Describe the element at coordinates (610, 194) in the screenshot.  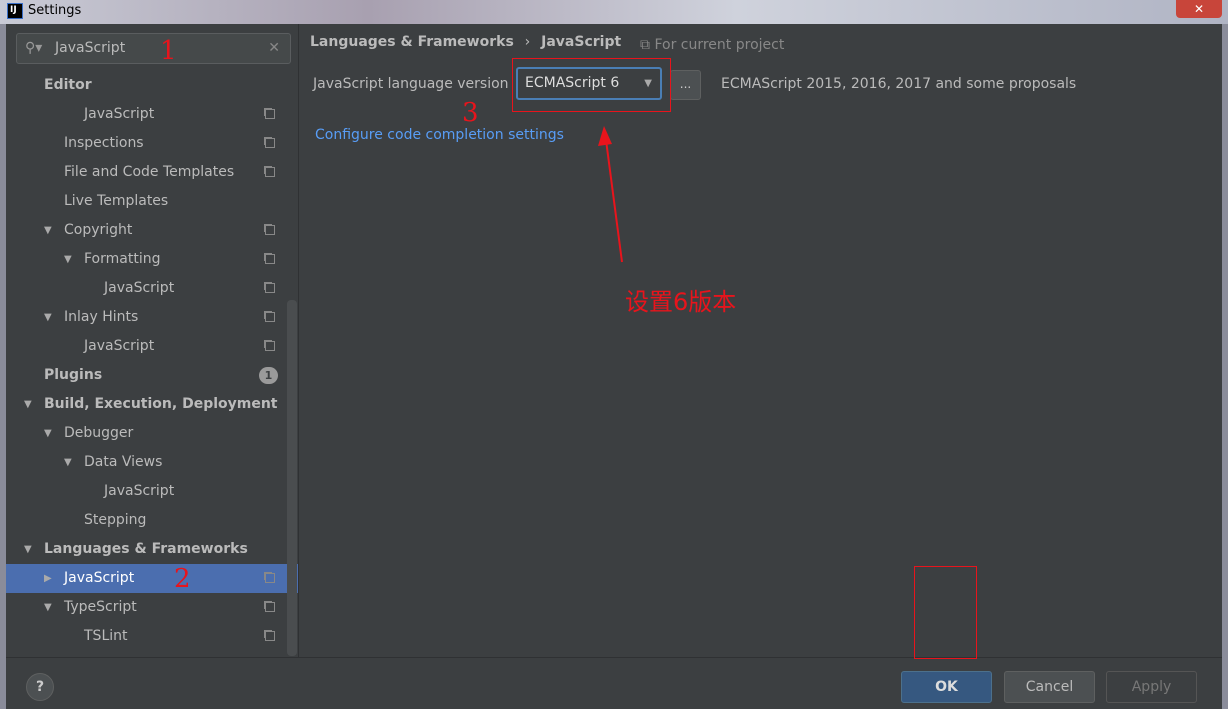
I see `annotation-arrow` at that location.